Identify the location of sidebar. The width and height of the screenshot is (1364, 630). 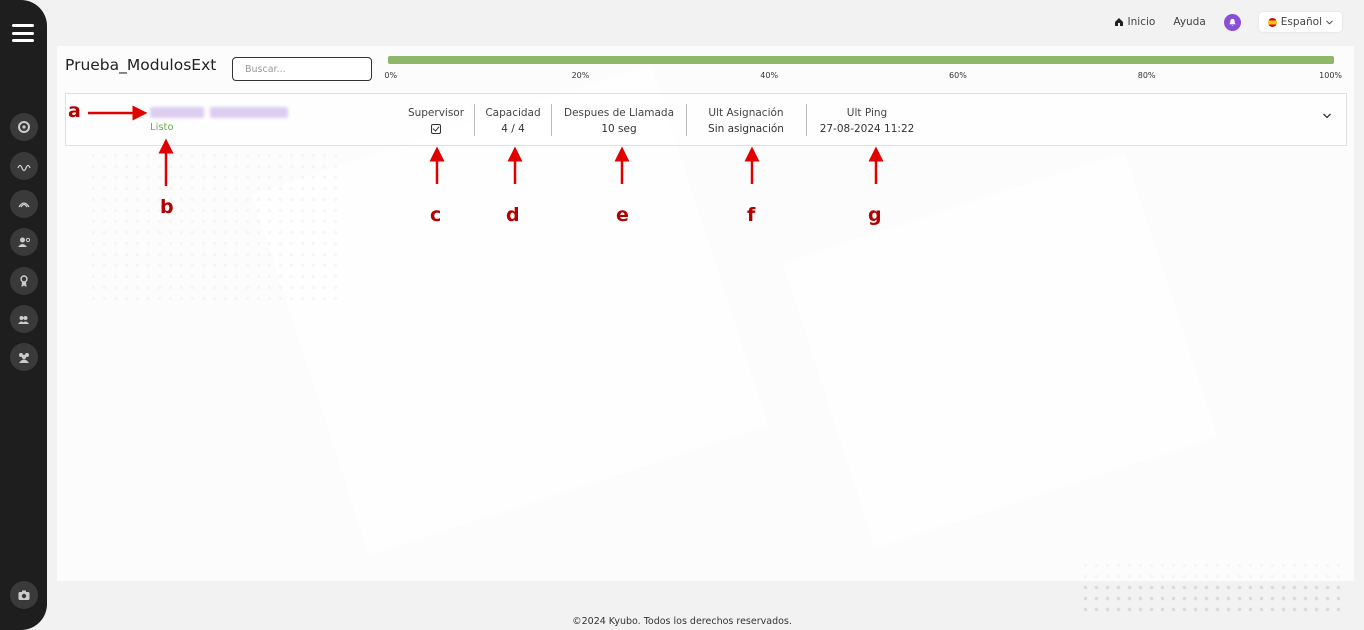
(23, 315).